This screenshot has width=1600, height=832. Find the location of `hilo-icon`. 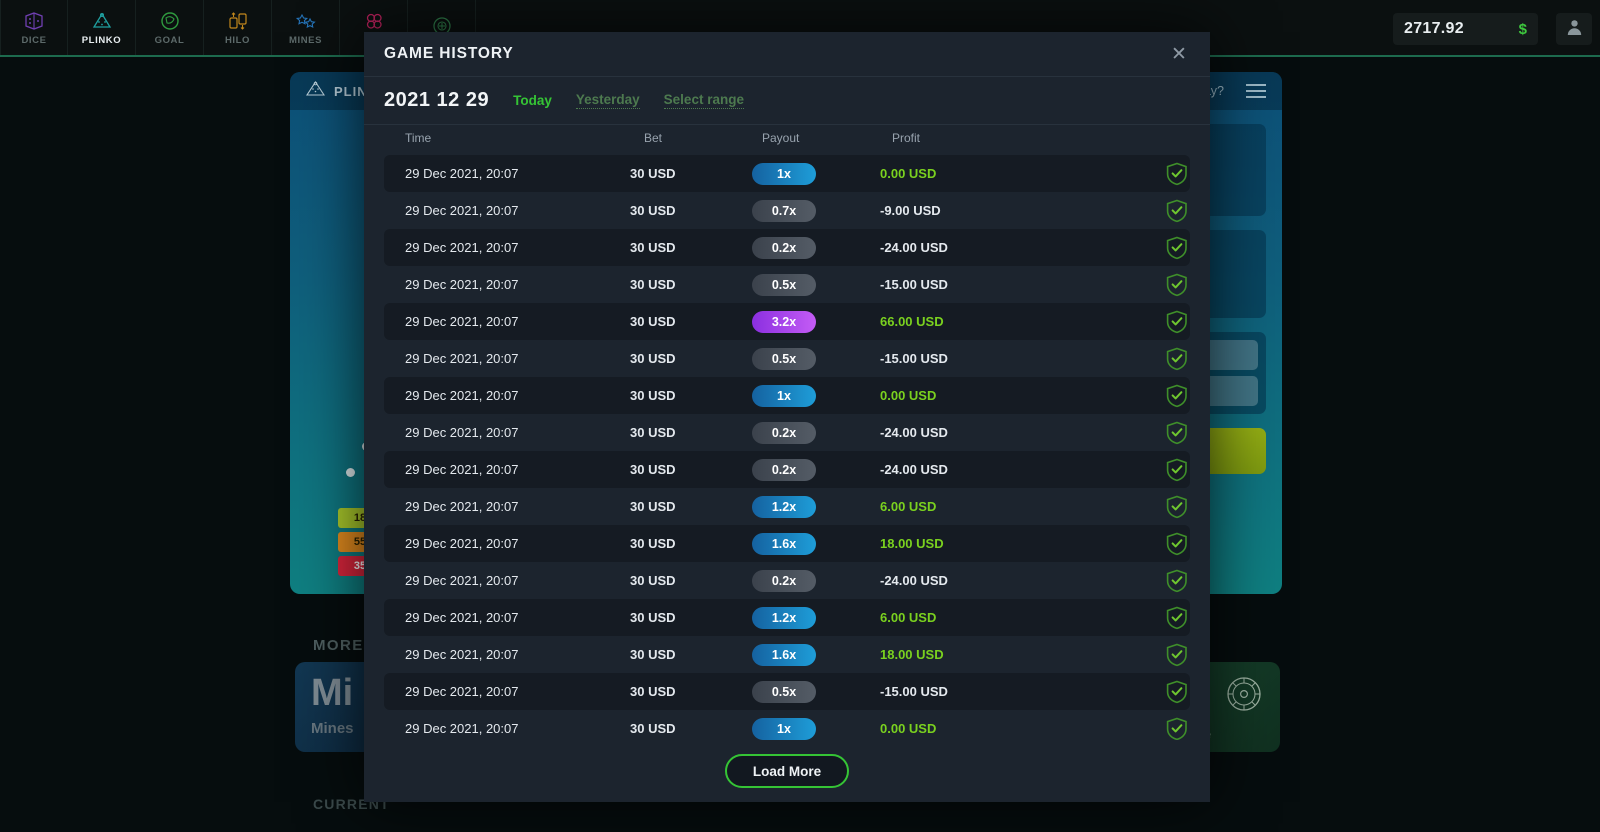

hilo-icon is located at coordinates (238, 21).